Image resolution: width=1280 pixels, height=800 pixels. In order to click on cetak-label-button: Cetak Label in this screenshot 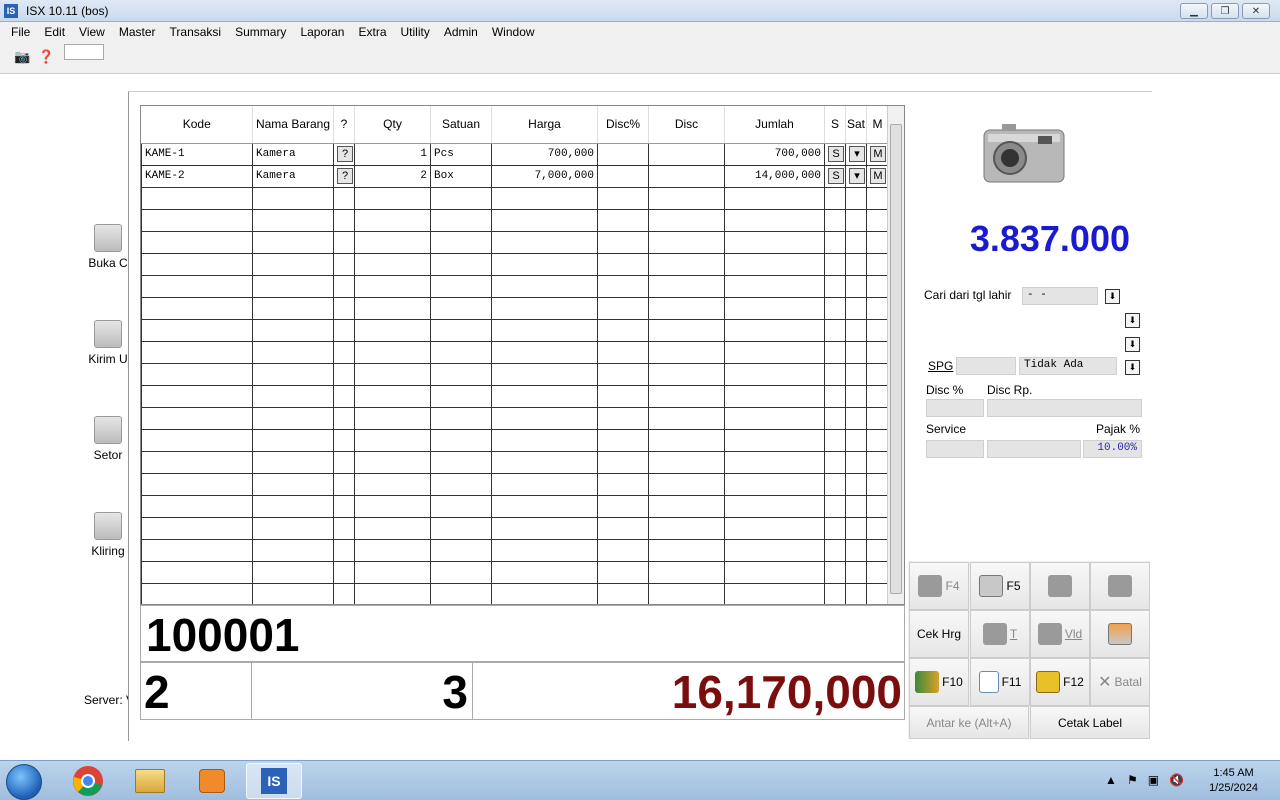, I will do `click(1090, 722)`.